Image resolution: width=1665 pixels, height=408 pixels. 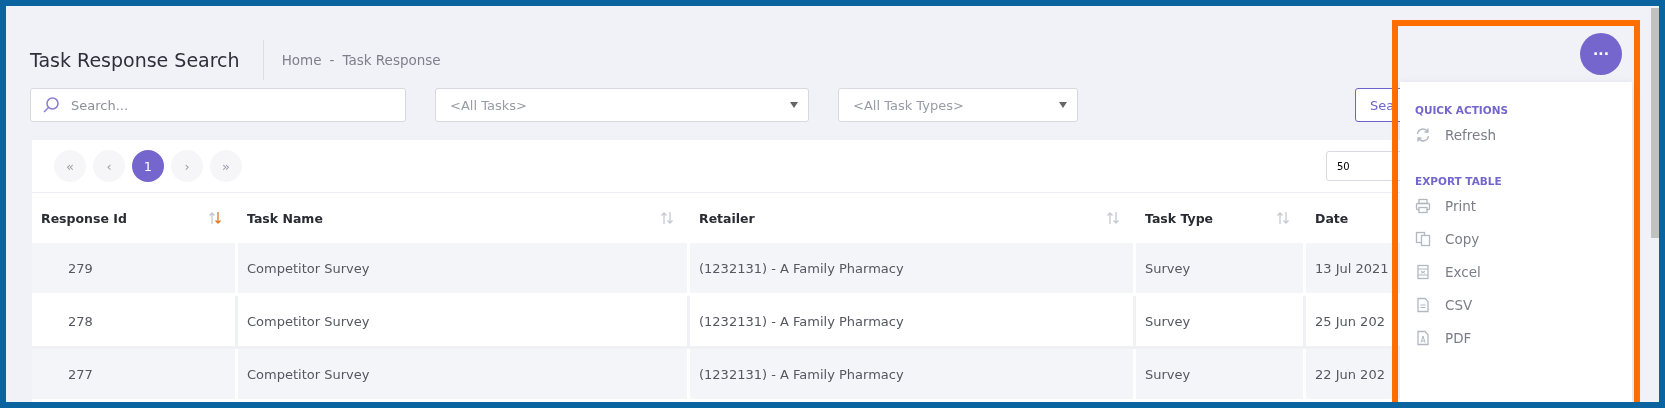 I want to click on table-cell: 25 Jun 202, so click(x=1350, y=321).